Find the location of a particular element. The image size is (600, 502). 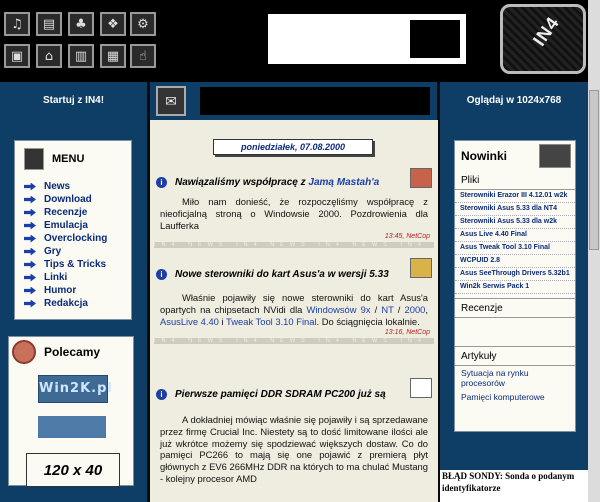

home-icon: ⌂ is located at coordinates (49, 56).